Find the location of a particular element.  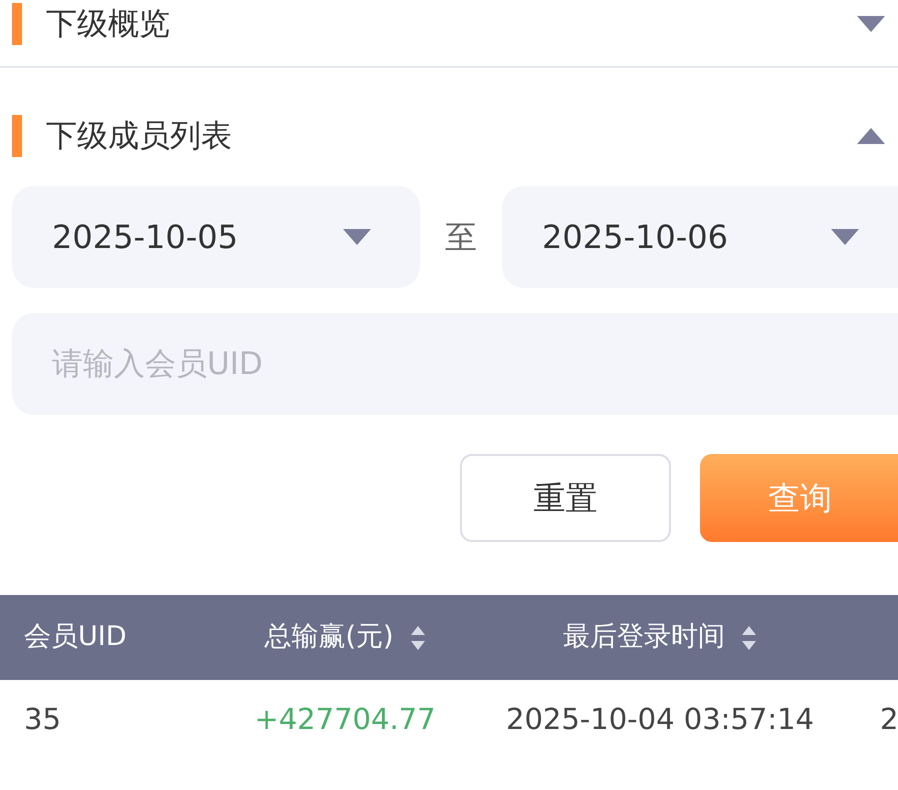

reset-button: 重置 is located at coordinates (565, 498).